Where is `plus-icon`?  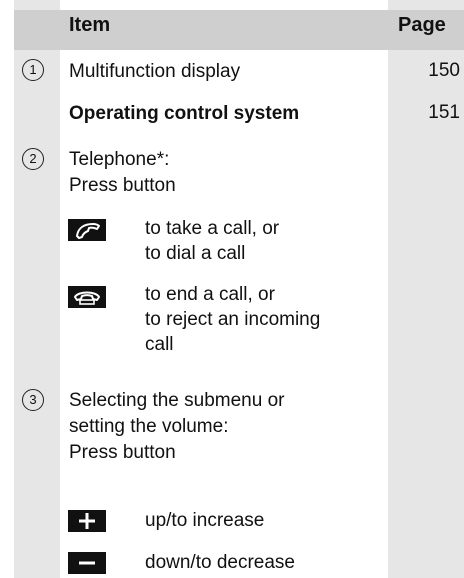 plus-icon is located at coordinates (87, 521).